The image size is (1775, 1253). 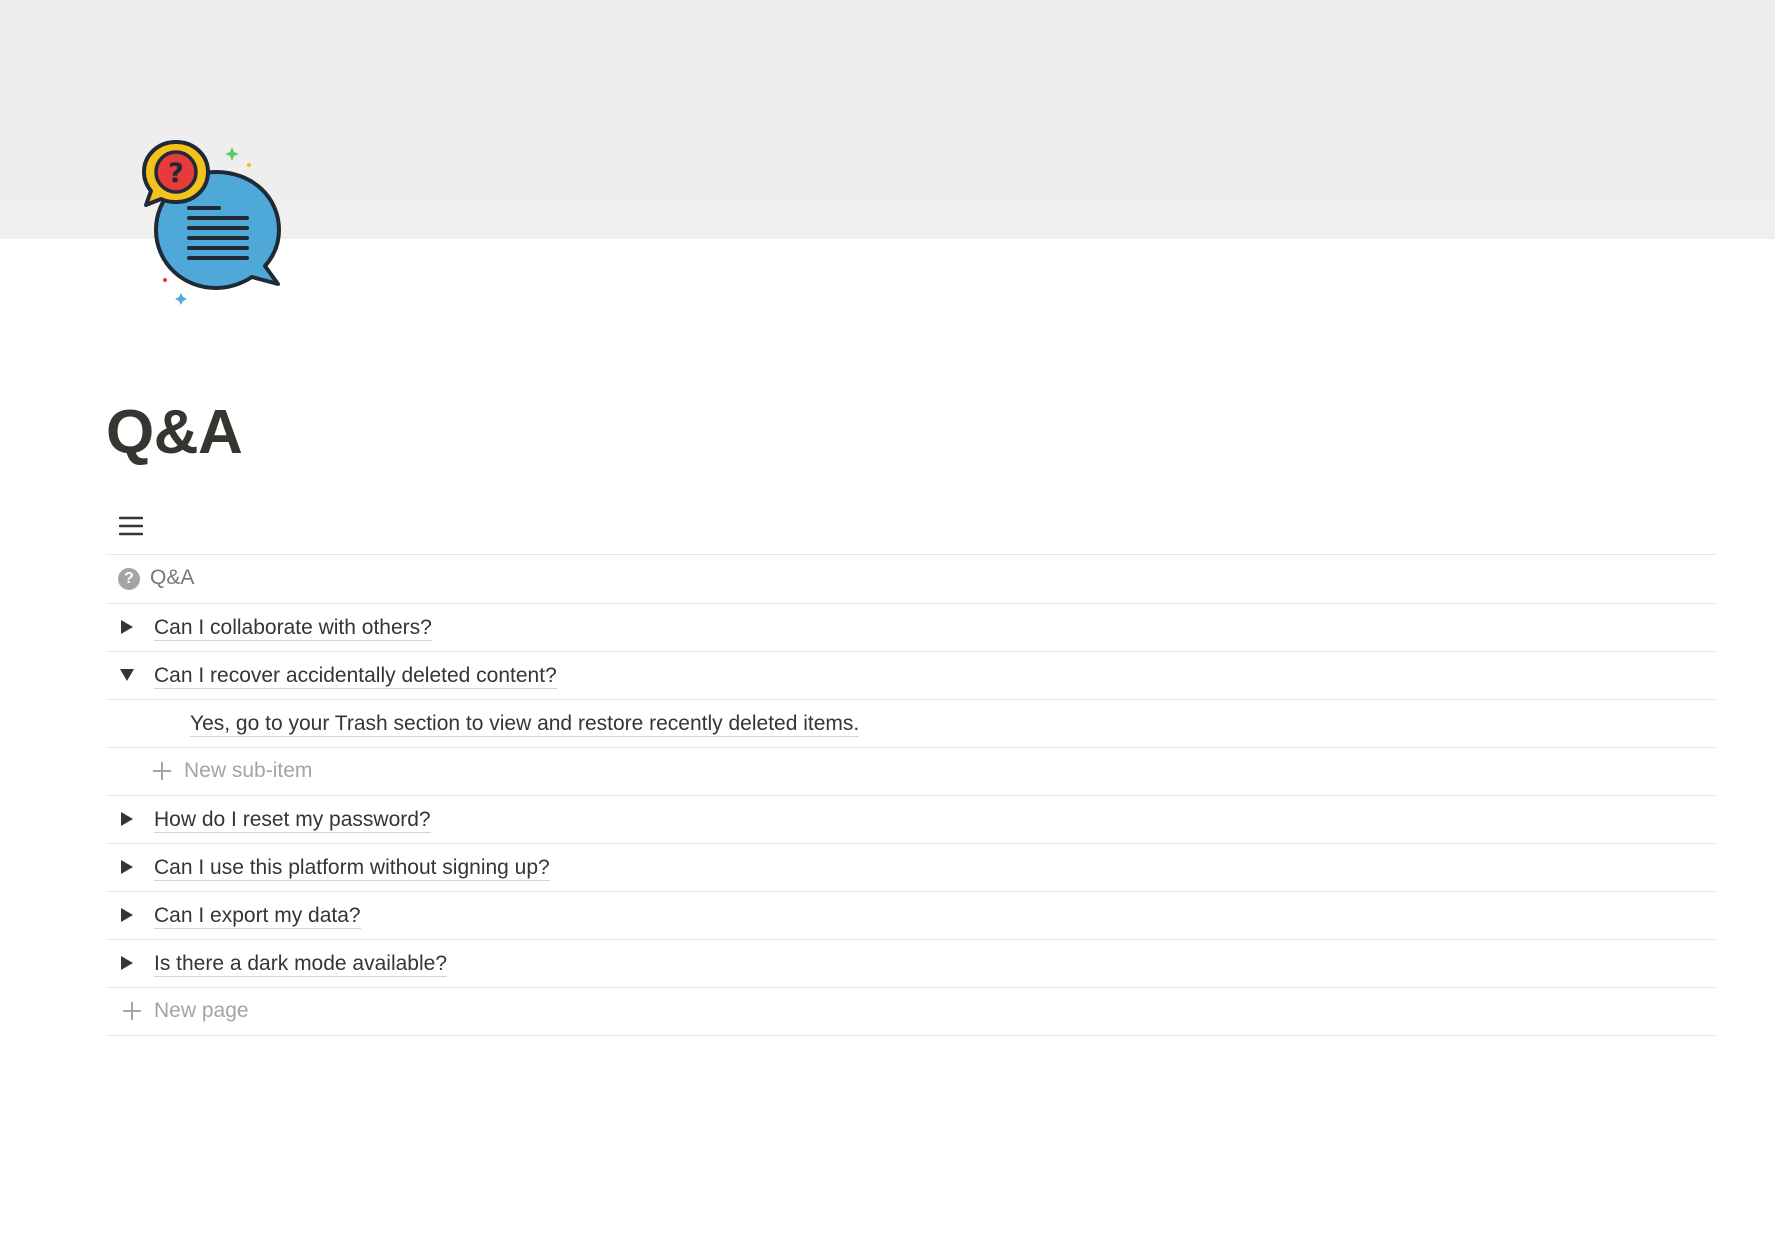 What do you see at coordinates (127, 675) in the screenshot?
I see `toggle-expanded-icon` at bounding box center [127, 675].